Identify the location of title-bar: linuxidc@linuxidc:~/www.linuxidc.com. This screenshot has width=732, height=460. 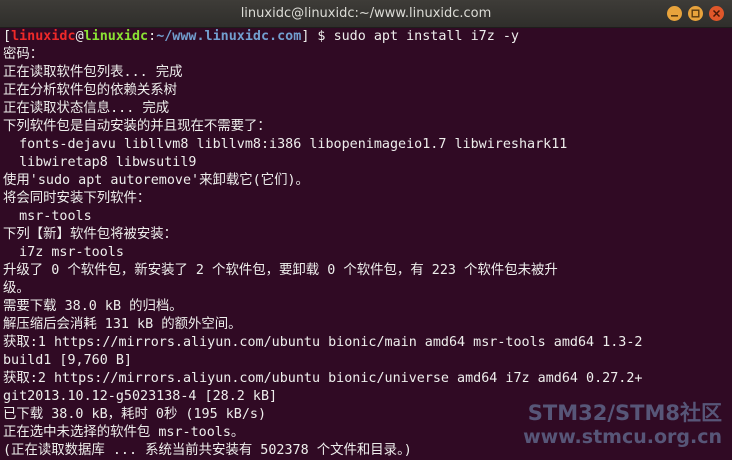
(366, 14).